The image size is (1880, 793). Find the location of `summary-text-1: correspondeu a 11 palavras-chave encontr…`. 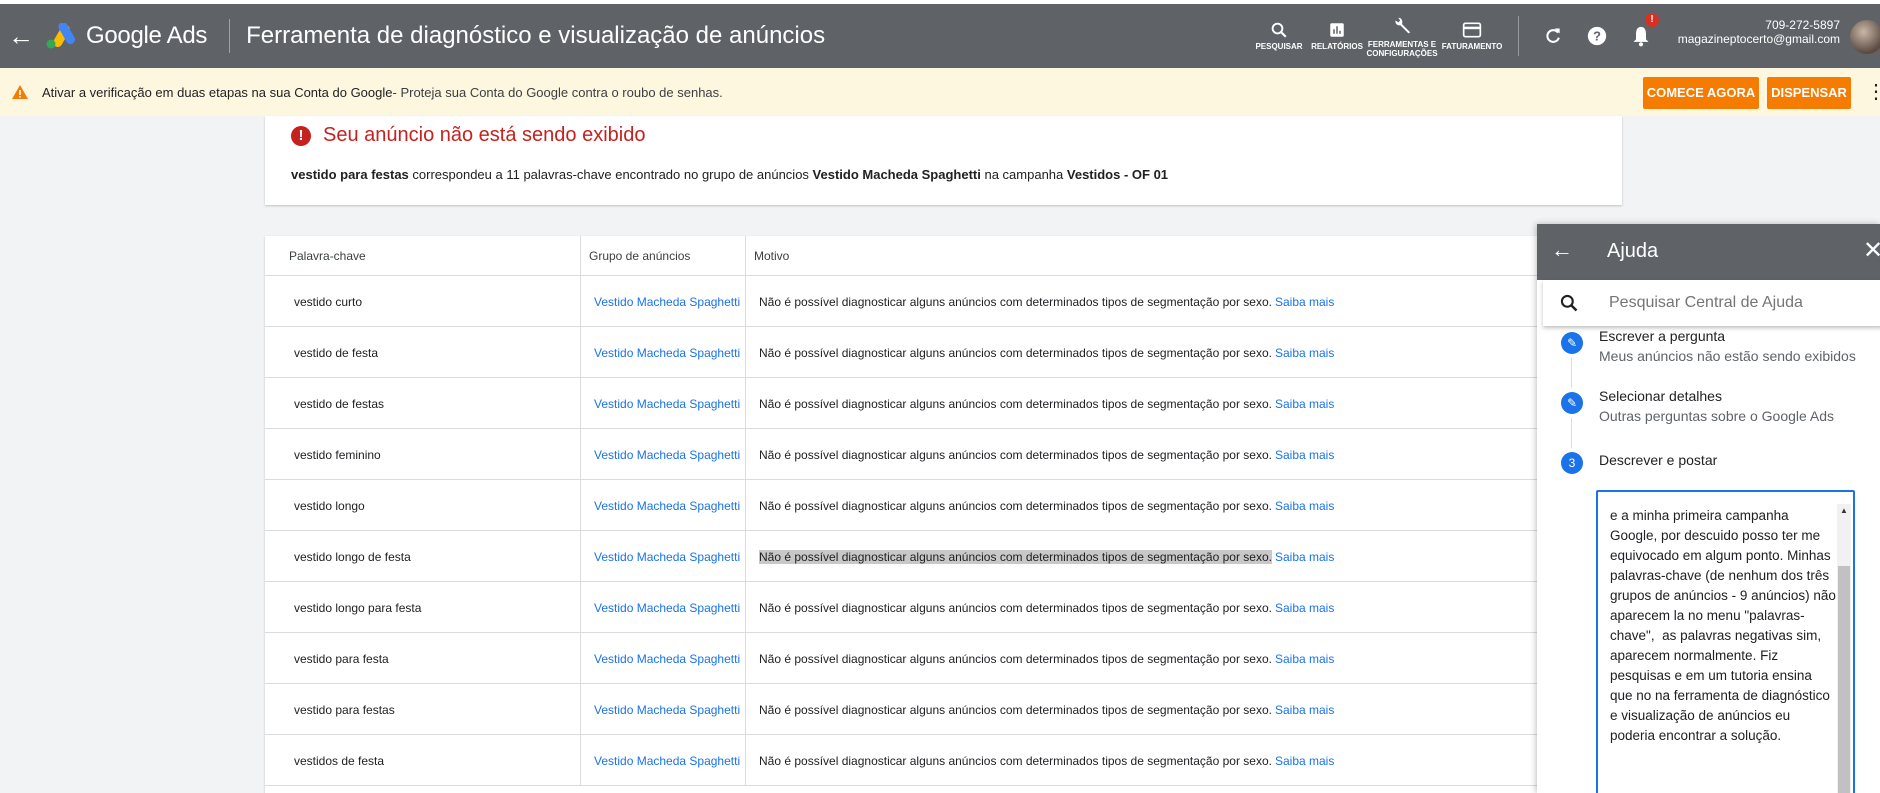

summary-text-1: correspondeu a 11 palavras-chave encontr… is located at coordinates (610, 174).